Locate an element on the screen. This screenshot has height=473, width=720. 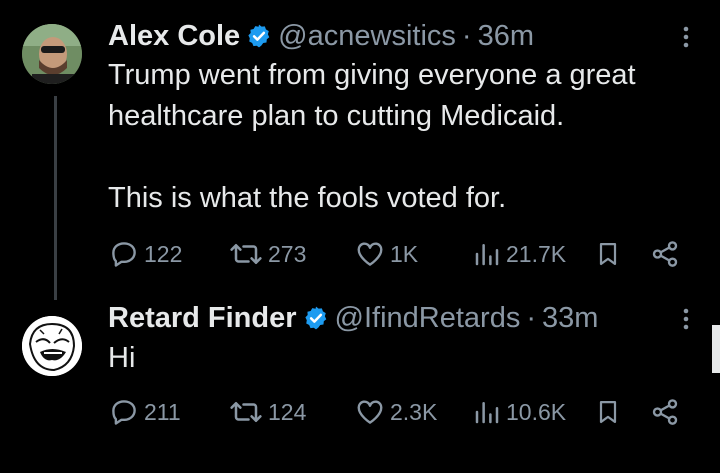
repost-button: 273 is located at coordinates (267, 254).